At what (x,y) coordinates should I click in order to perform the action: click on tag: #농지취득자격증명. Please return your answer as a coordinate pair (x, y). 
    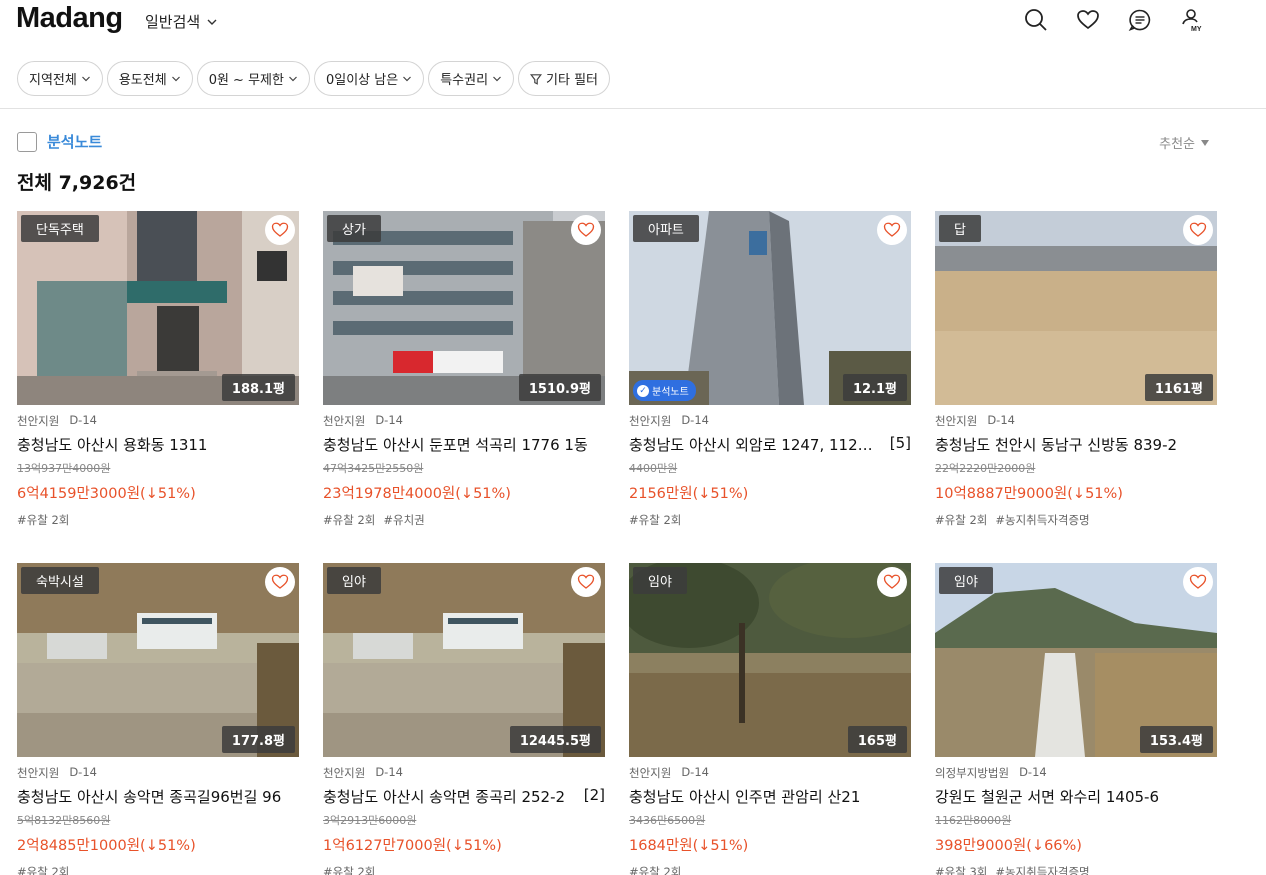
    Looking at the image, I should click on (1042, 870).